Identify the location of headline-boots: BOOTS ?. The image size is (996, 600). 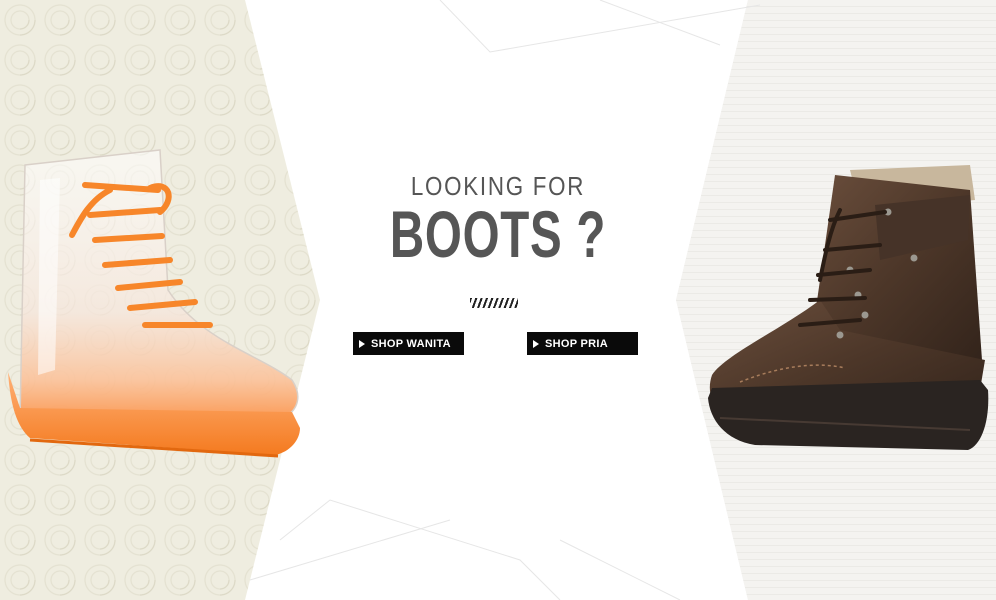
(498, 234).